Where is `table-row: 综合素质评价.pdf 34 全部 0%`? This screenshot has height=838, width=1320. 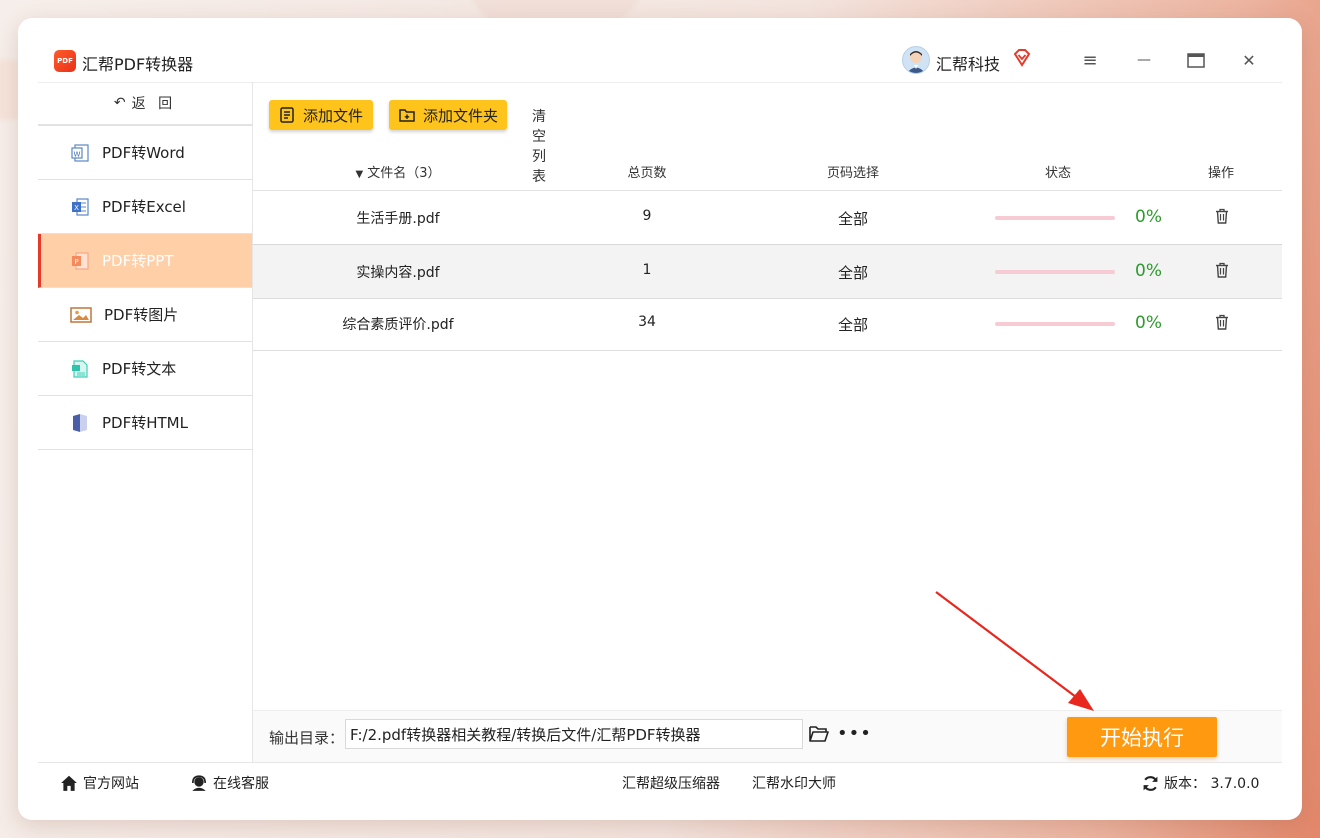 table-row: 综合素质评价.pdf 34 全部 0% is located at coordinates (767, 324).